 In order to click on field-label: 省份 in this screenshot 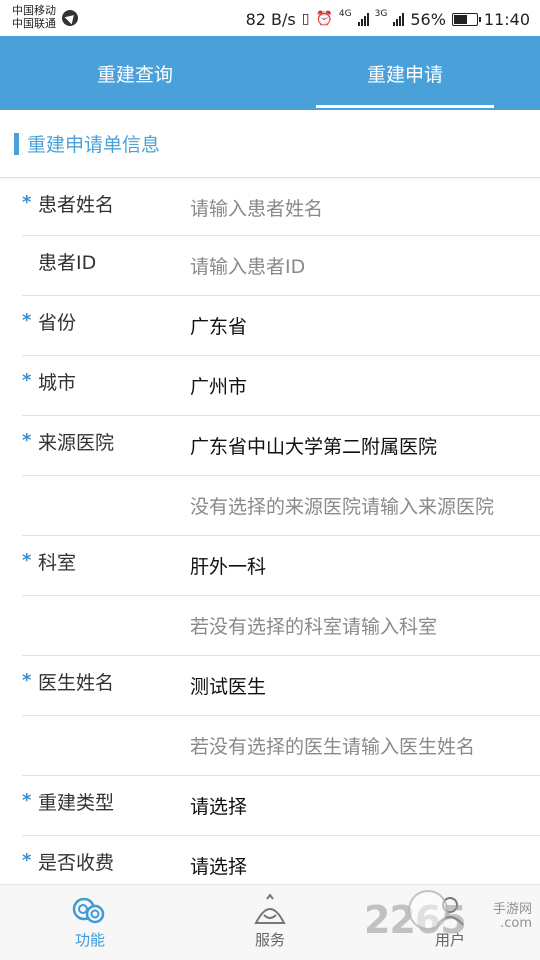, I will do `click(57, 323)`.